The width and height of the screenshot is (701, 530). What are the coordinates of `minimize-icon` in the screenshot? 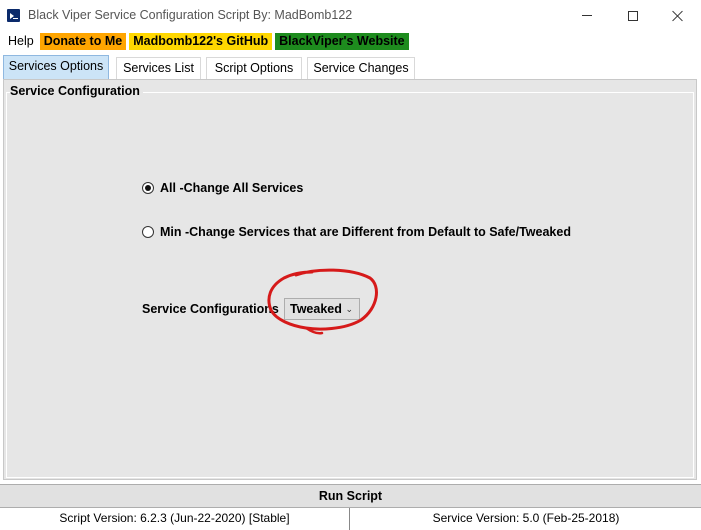 It's located at (587, 15).